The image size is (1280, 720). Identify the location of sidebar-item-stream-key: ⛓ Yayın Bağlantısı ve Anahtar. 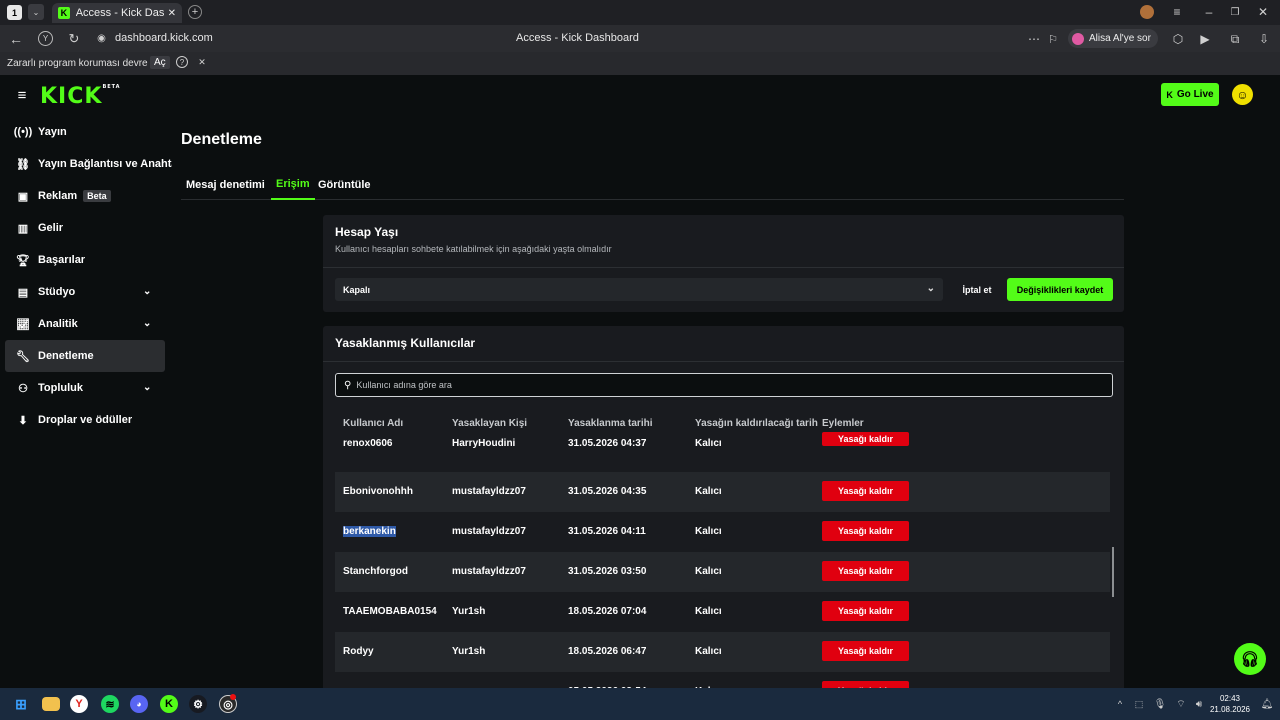
(86, 164).